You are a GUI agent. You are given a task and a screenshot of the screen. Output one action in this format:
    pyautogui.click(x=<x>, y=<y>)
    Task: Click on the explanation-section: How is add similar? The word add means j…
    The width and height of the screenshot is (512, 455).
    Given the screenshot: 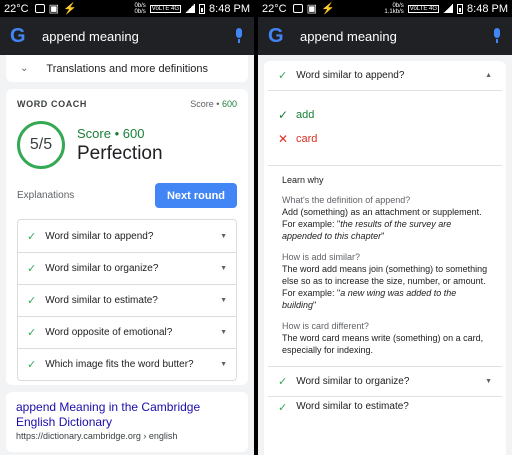 What is the action you would take?
    pyautogui.click(x=385, y=281)
    